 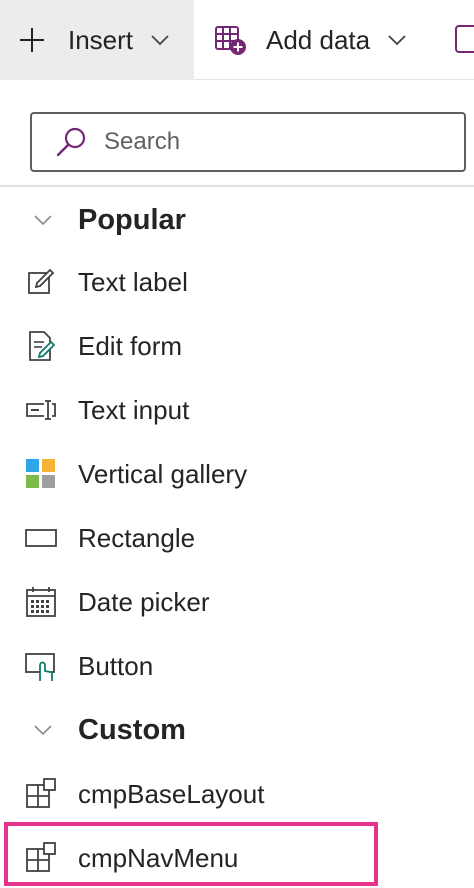 I want to click on section-title: Popular, so click(x=132, y=219).